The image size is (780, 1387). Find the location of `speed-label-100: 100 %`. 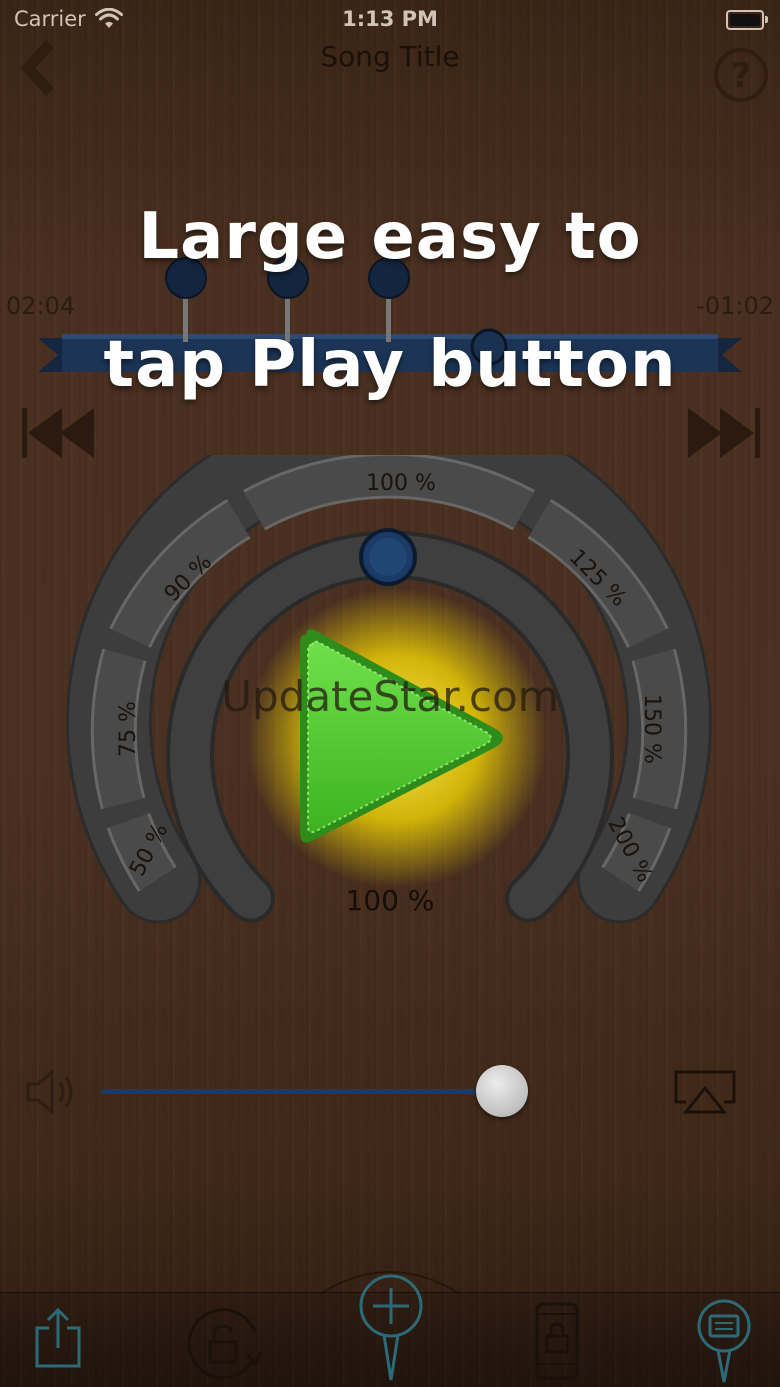

speed-label-100: 100 % is located at coordinates (401, 483).